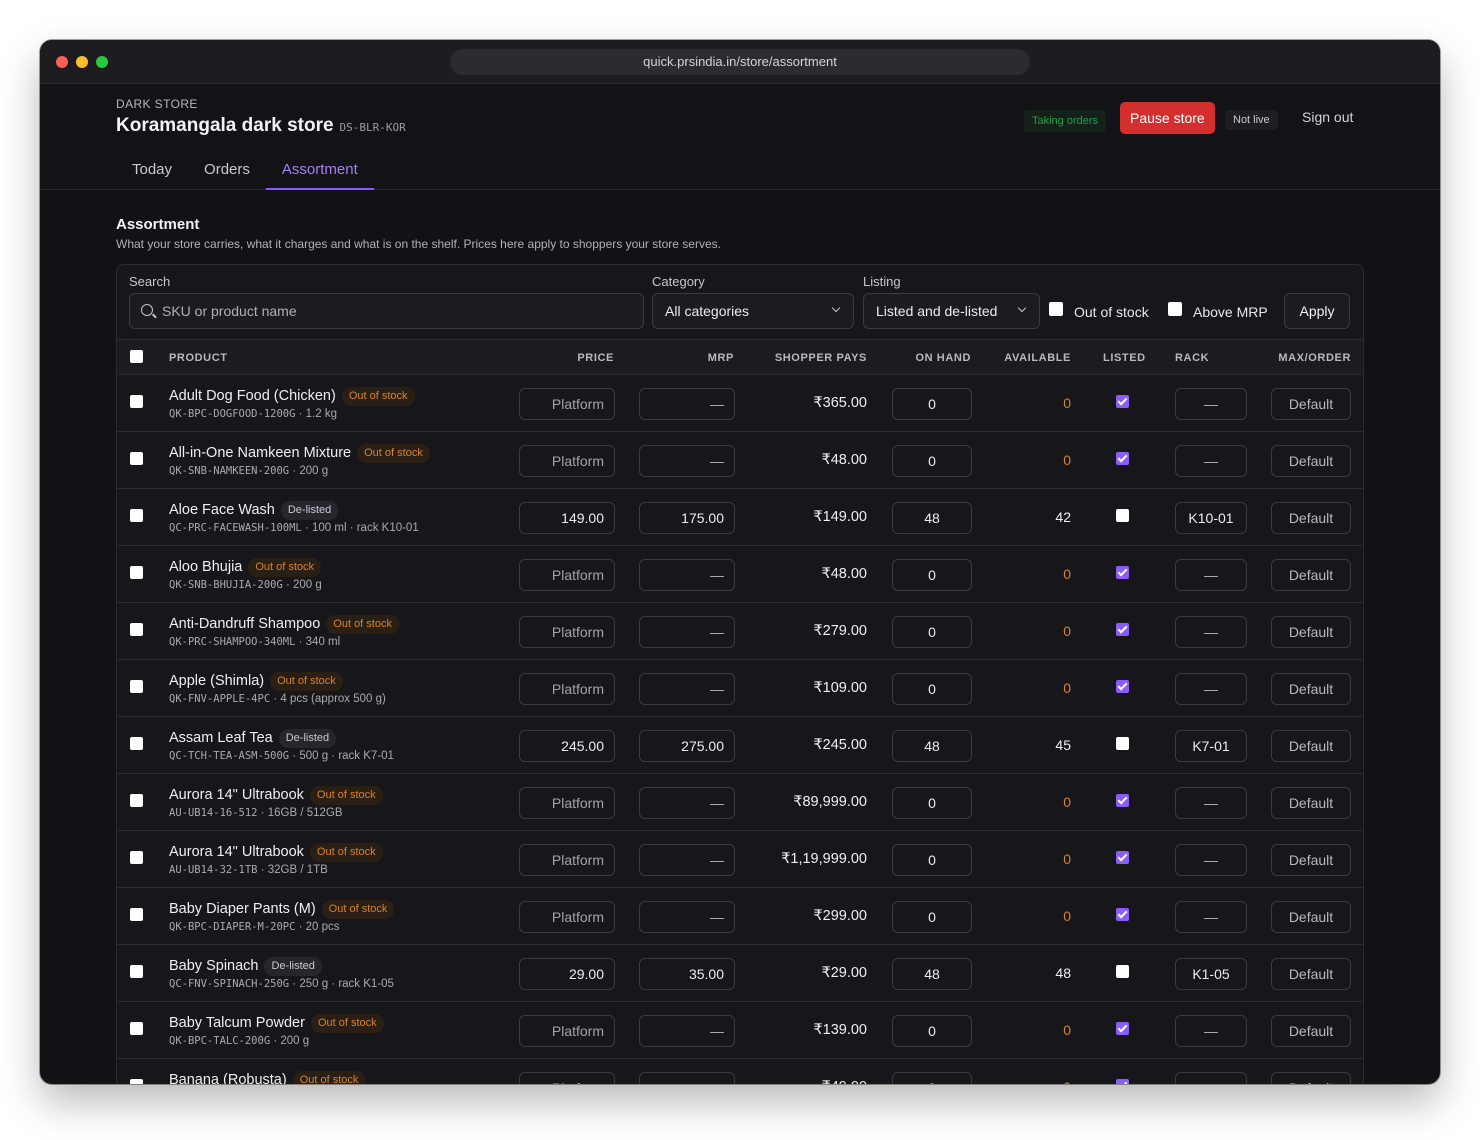 This screenshot has width=1480, height=1140. What do you see at coordinates (252, 396) in the screenshot?
I see `product-name: Adult Dog Food (Chicken)` at bounding box center [252, 396].